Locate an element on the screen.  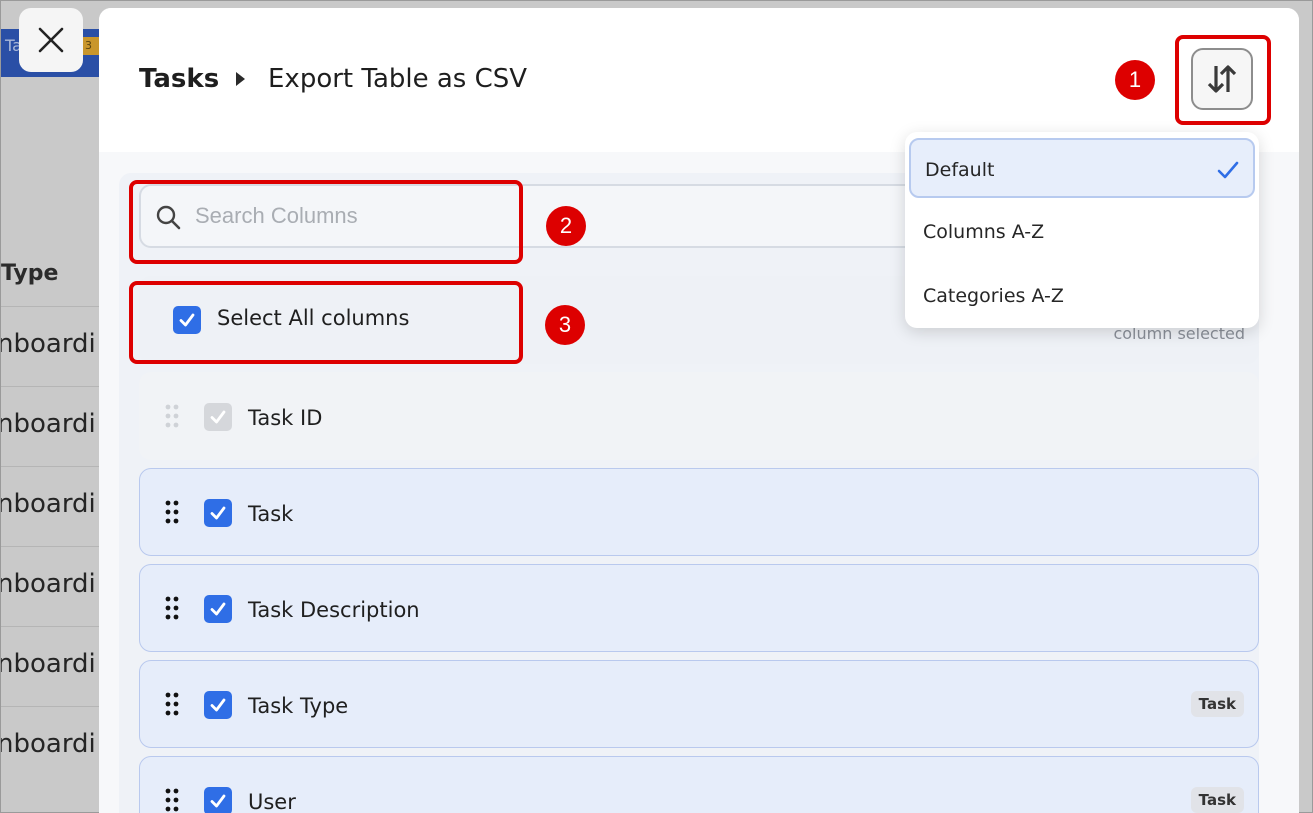
column-row-task: Task is located at coordinates (699, 512).